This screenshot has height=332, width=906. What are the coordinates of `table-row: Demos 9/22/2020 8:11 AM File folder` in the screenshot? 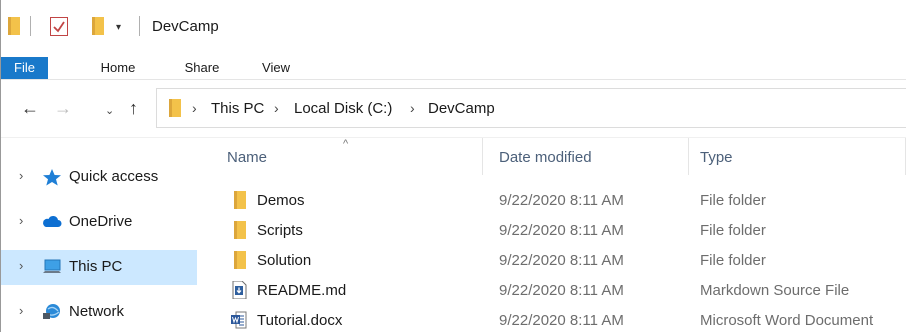 It's located at (551, 203).